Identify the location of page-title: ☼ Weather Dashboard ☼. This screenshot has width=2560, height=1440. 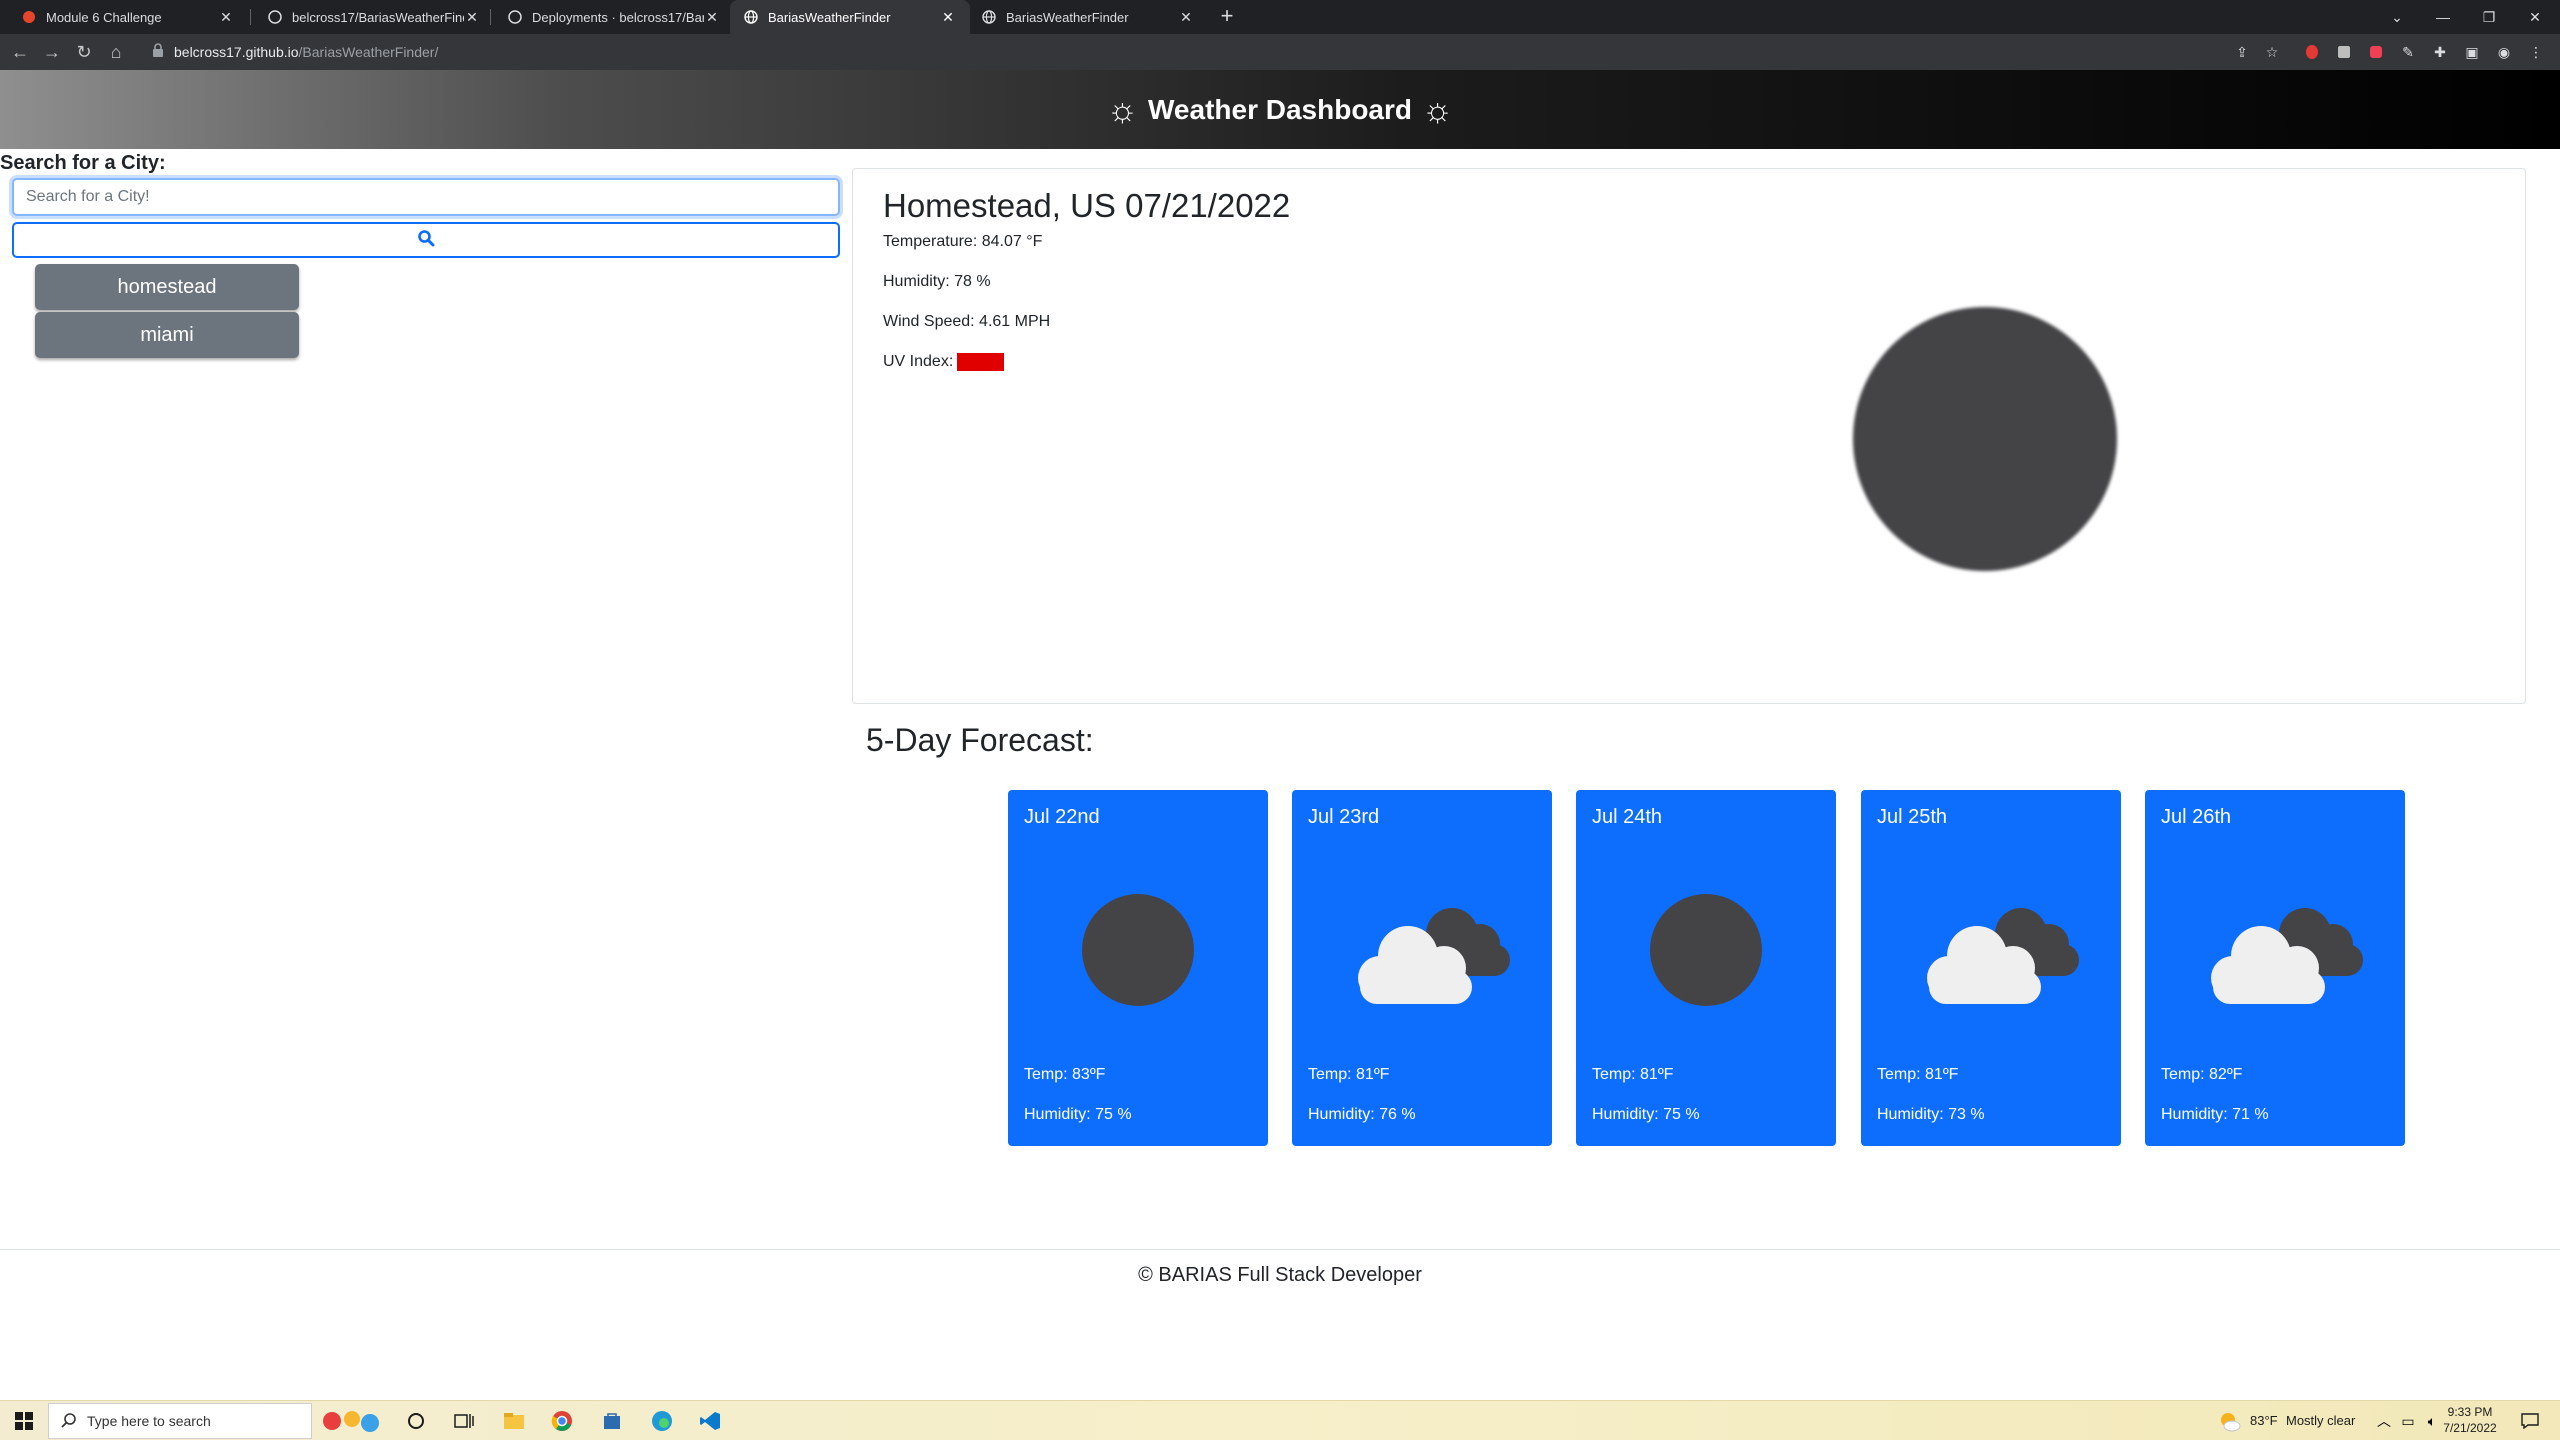
(1280, 110).